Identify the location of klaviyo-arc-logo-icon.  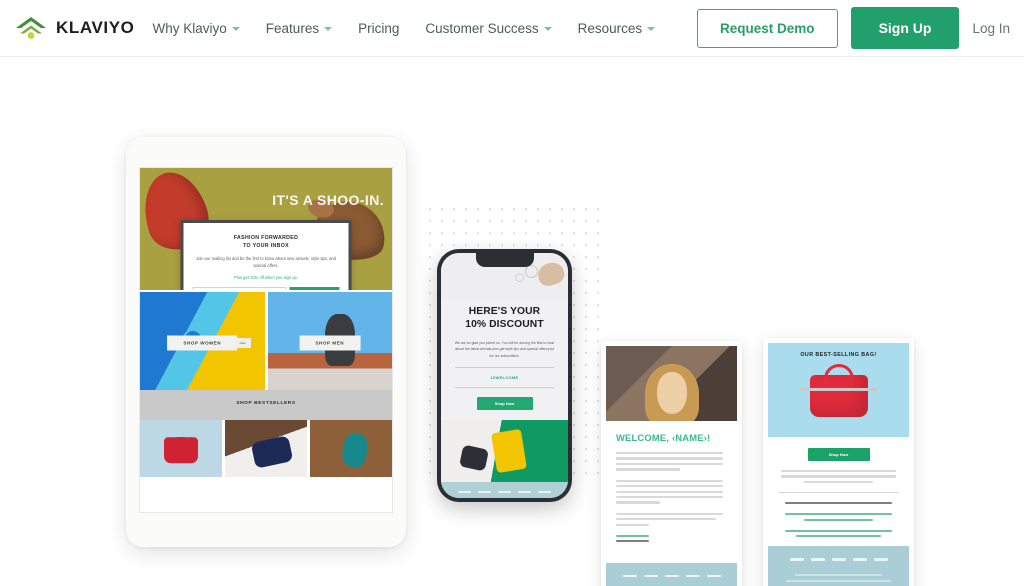
(31, 28).